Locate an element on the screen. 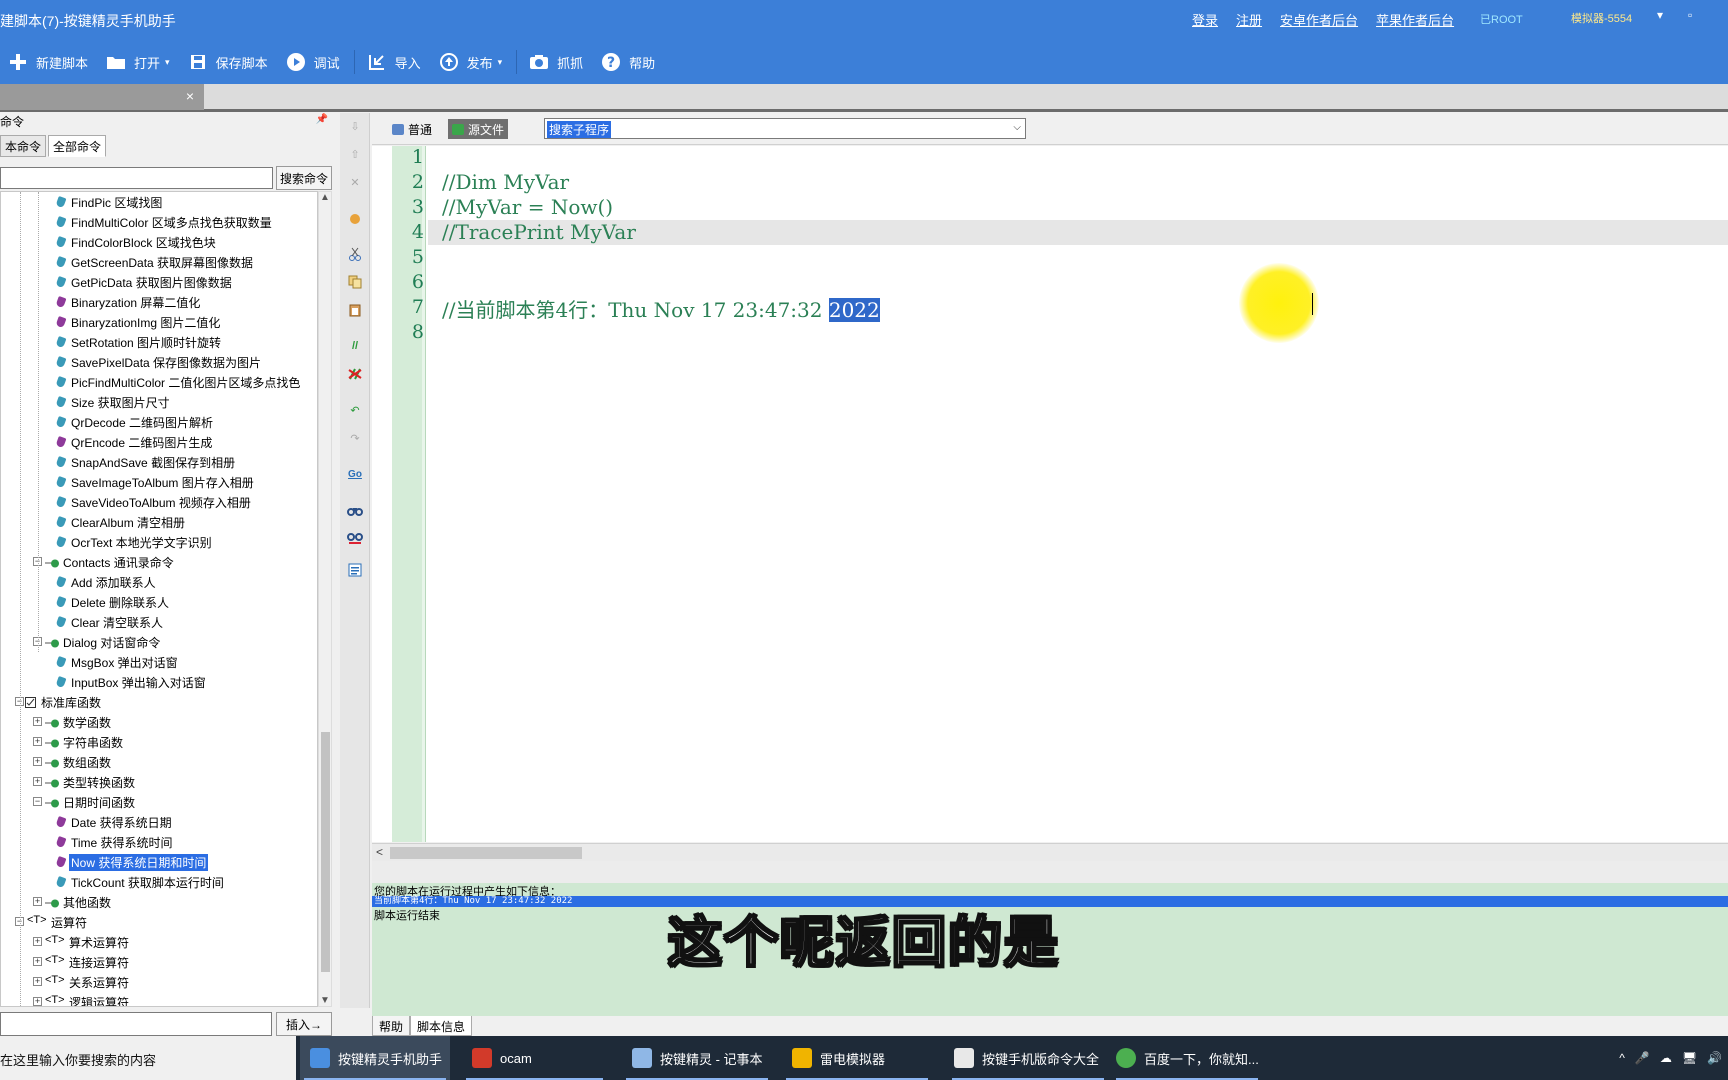 The image size is (1728, 1080). find-icon is located at coordinates (355, 510).